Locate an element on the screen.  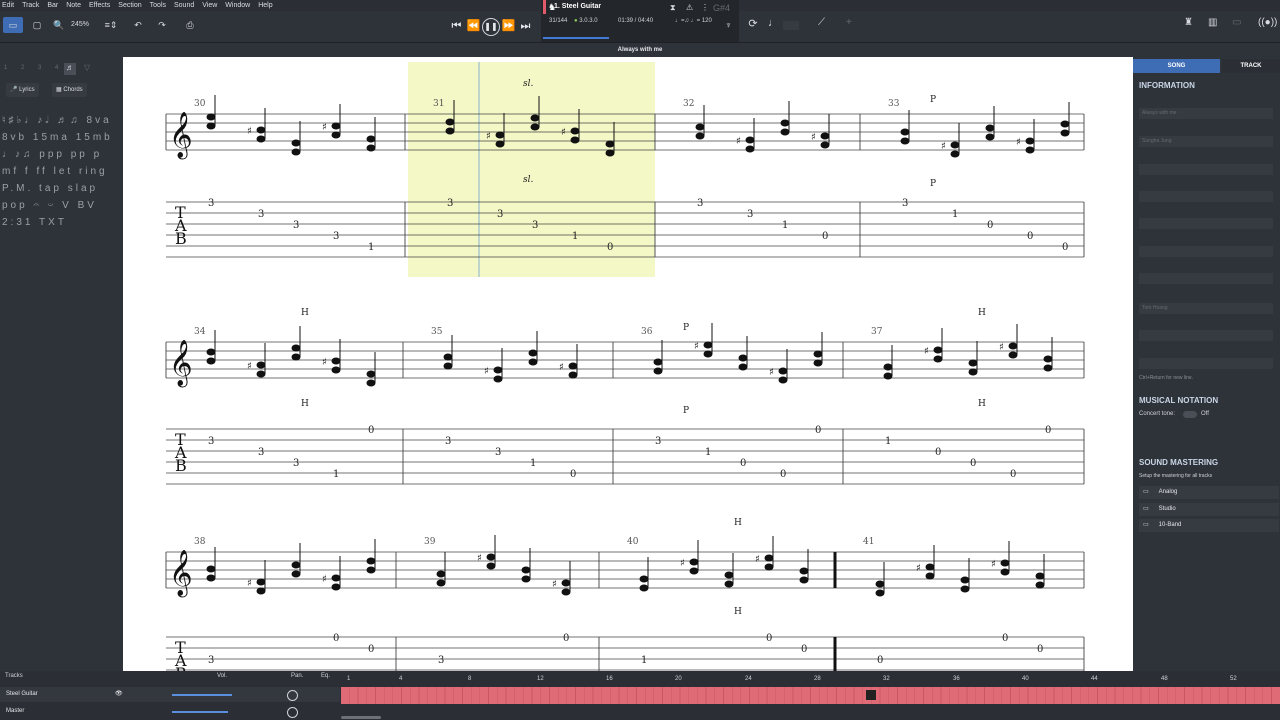
pan-knob is located at coordinates (292, 695).